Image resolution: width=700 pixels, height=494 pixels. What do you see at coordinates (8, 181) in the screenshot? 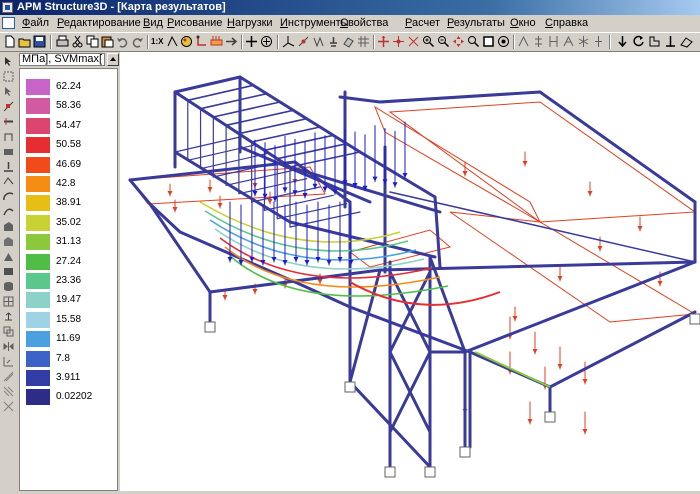
I see `hinge-tool-icon` at bounding box center [8, 181].